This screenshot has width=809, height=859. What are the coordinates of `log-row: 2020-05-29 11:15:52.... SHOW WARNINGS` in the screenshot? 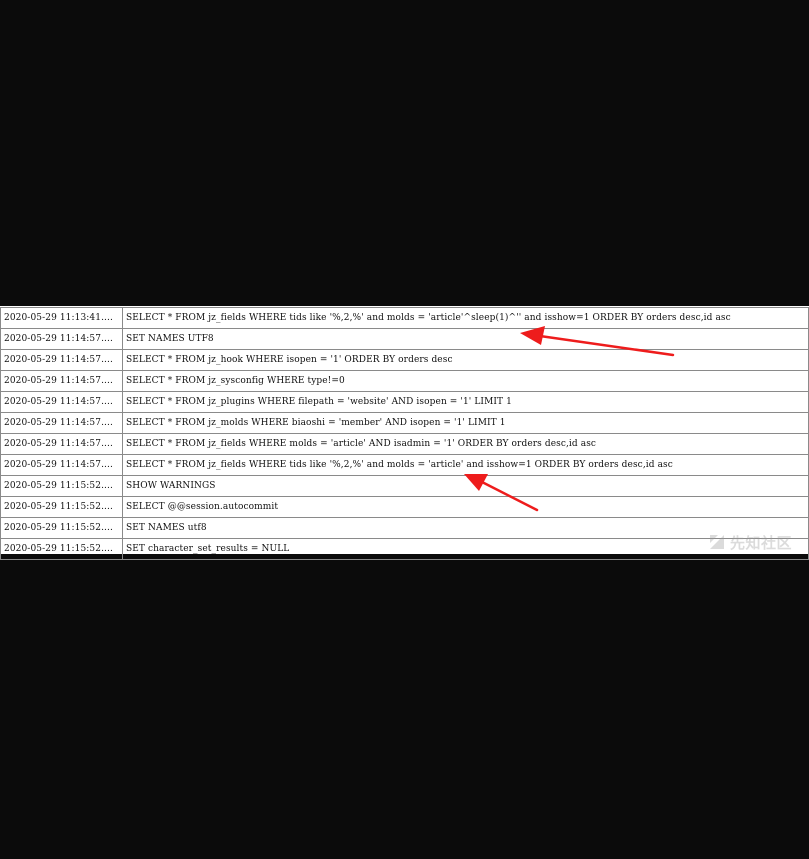 It's located at (404, 486).